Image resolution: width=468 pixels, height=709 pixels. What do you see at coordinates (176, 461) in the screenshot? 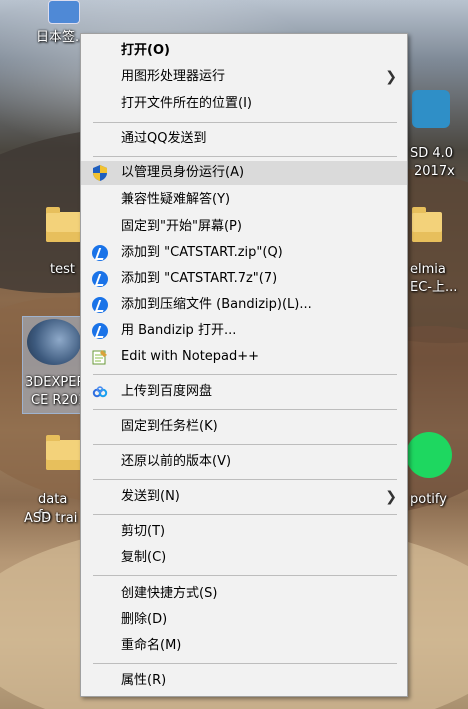
I see `menu-item-label: 还原以前的版本(V)` at bounding box center [176, 461].